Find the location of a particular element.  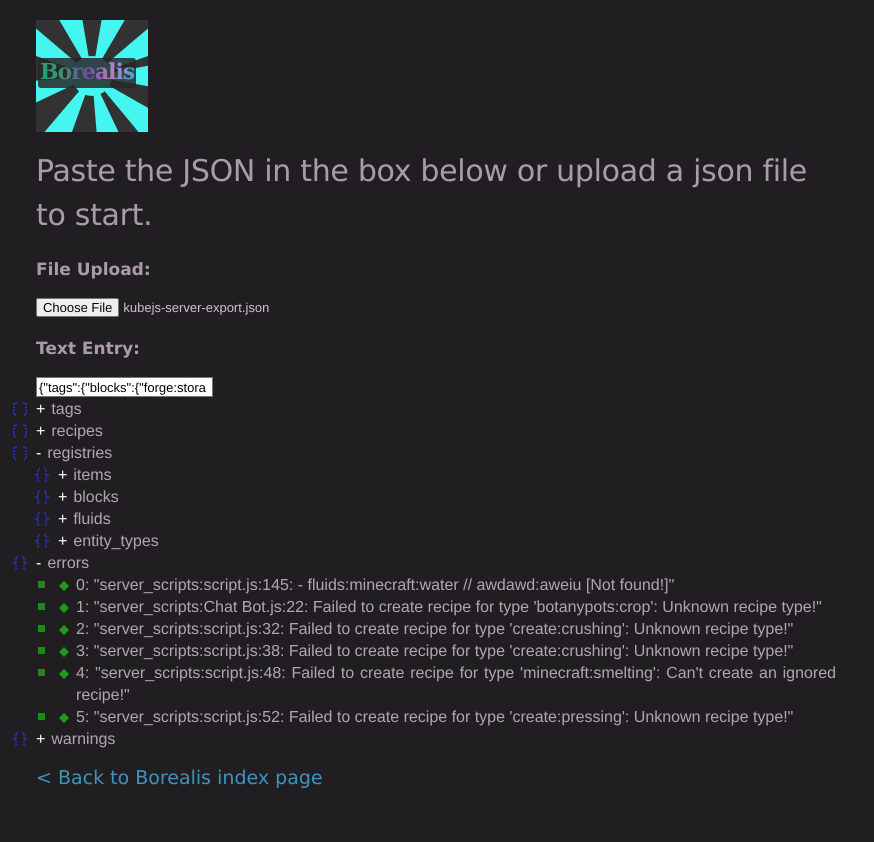

section-label: File Upload: is located at coordinates (94, 270).